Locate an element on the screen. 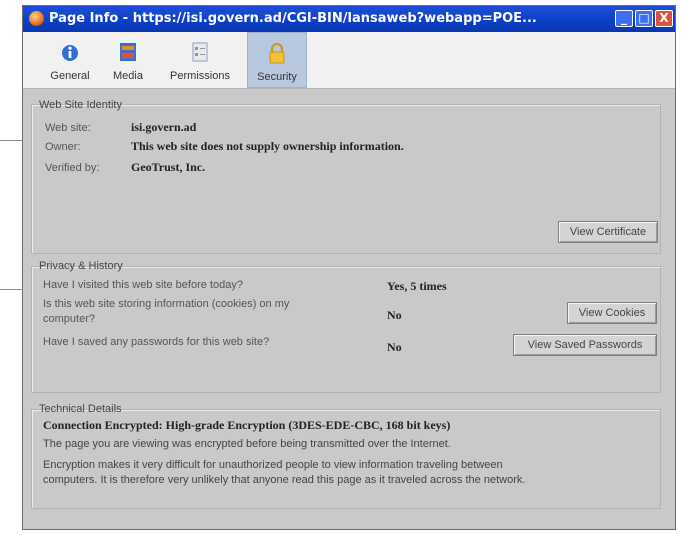  view-cookies-button: View Cookies is located at coordinates (612, 313).